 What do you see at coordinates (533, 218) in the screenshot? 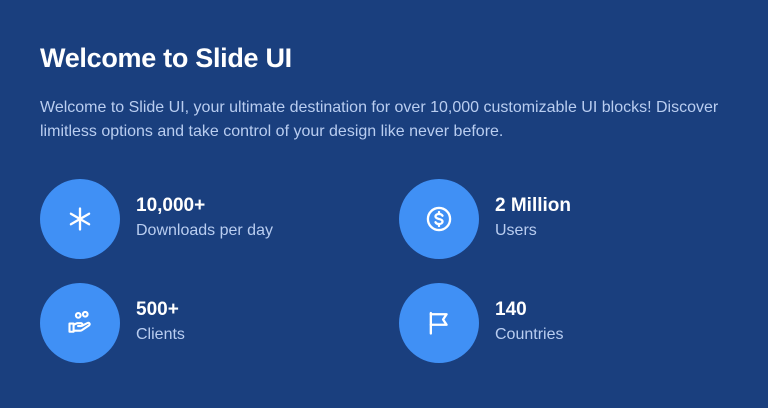
I see `stat-text: 2 Million Users` at bounding box center [533, 218].